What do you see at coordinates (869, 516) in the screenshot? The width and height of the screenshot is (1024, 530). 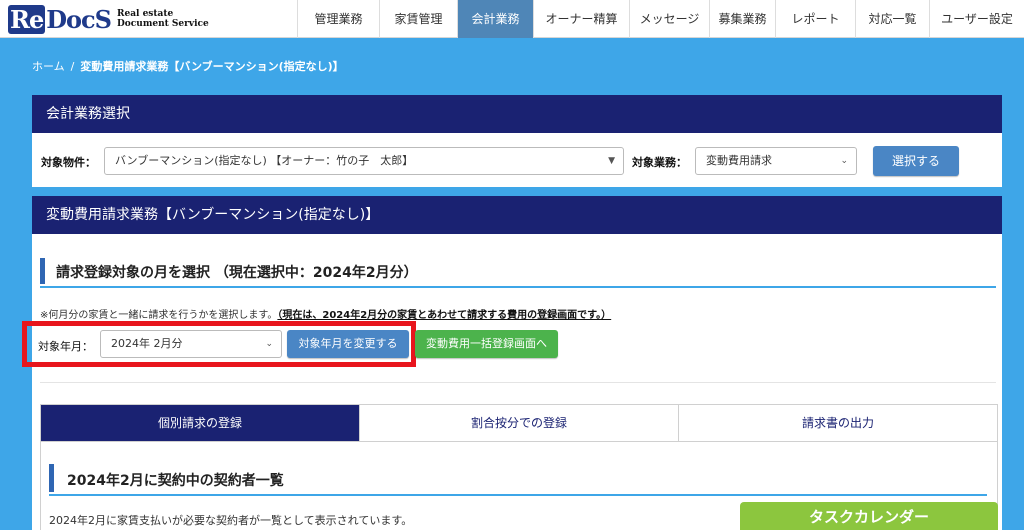 I see `task-calendar-button: タスクカレンダー` at bounding box center [869, 516].